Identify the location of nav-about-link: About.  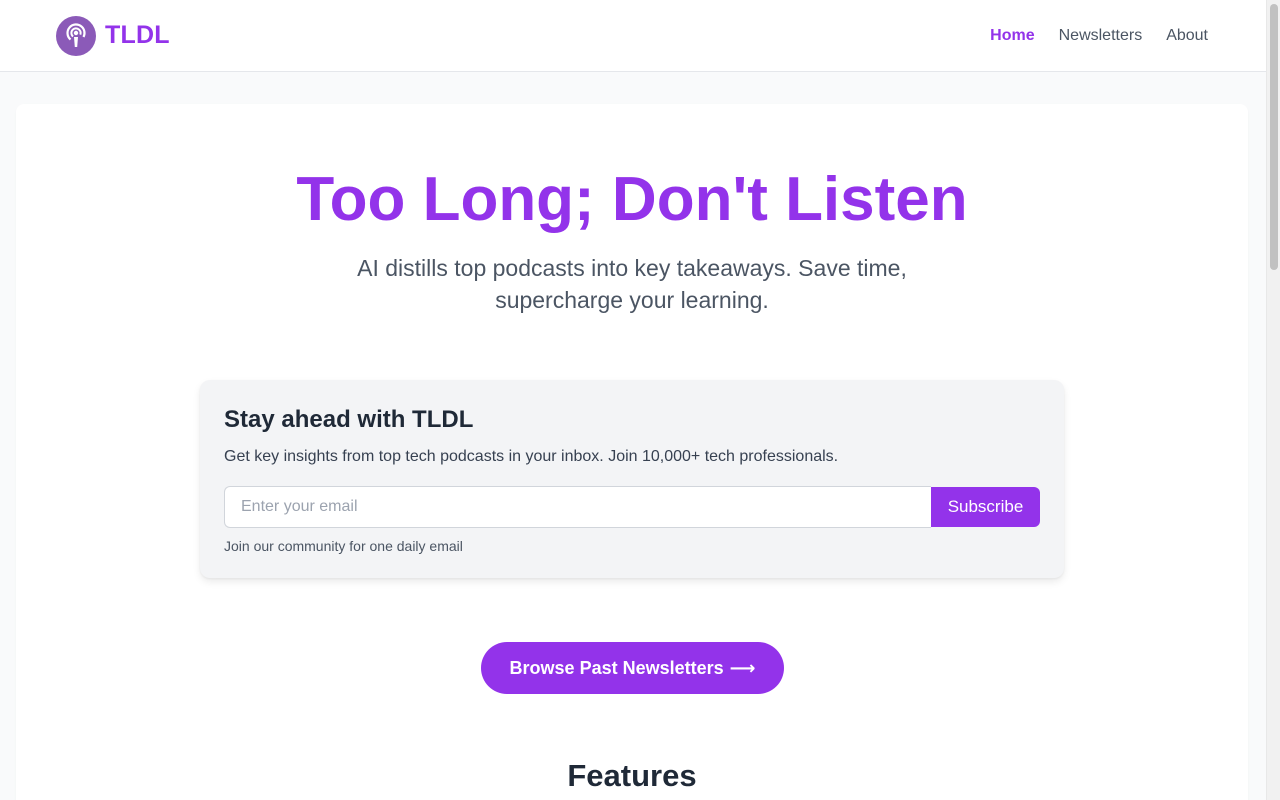
(1187, 36).